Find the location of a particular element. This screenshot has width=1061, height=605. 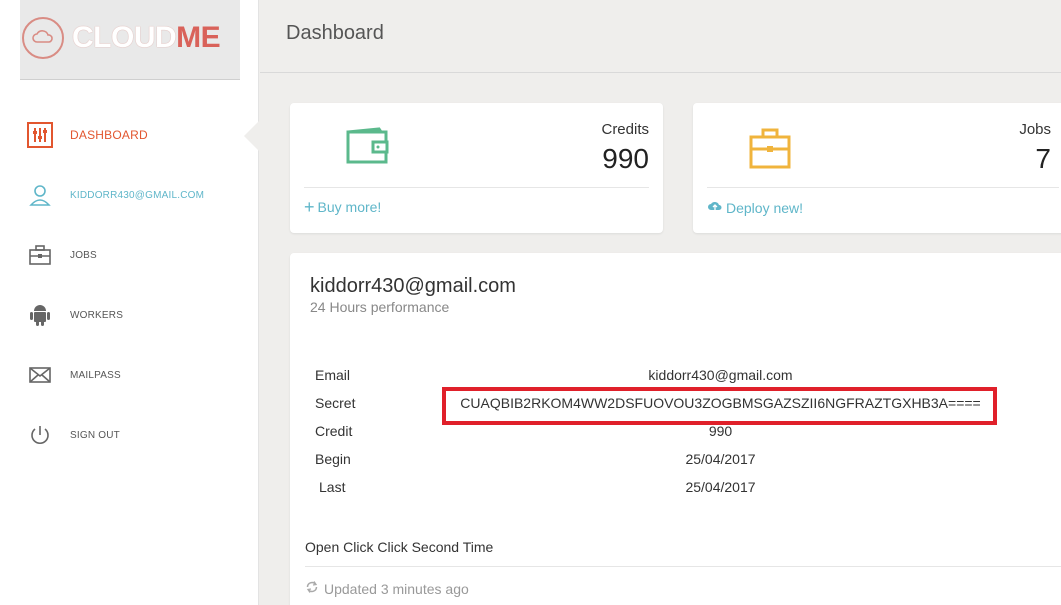

info-row-credit: Credit 990 is located at coordinates (675, 437).